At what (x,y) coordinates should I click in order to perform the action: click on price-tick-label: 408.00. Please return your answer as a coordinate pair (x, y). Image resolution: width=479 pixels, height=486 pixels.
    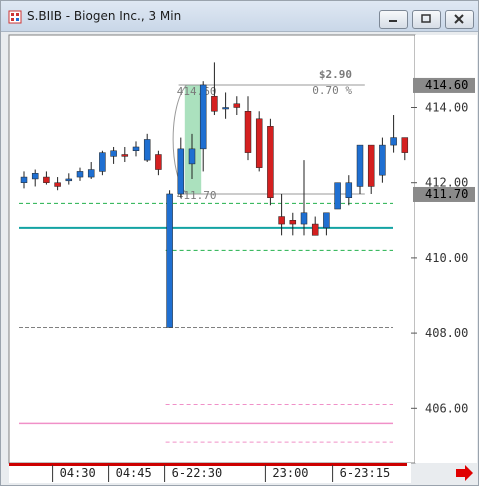
    Looking at the image, I should click on (446, 333).